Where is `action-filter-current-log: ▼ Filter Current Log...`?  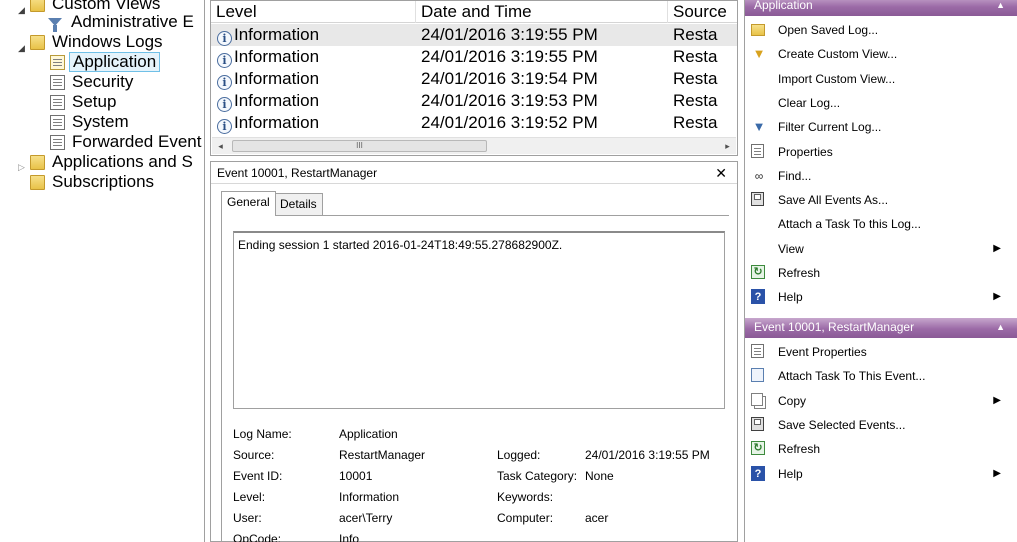 action-filter-current-log: ▼ Filter Current Log... is located at coordinates (881, 127).